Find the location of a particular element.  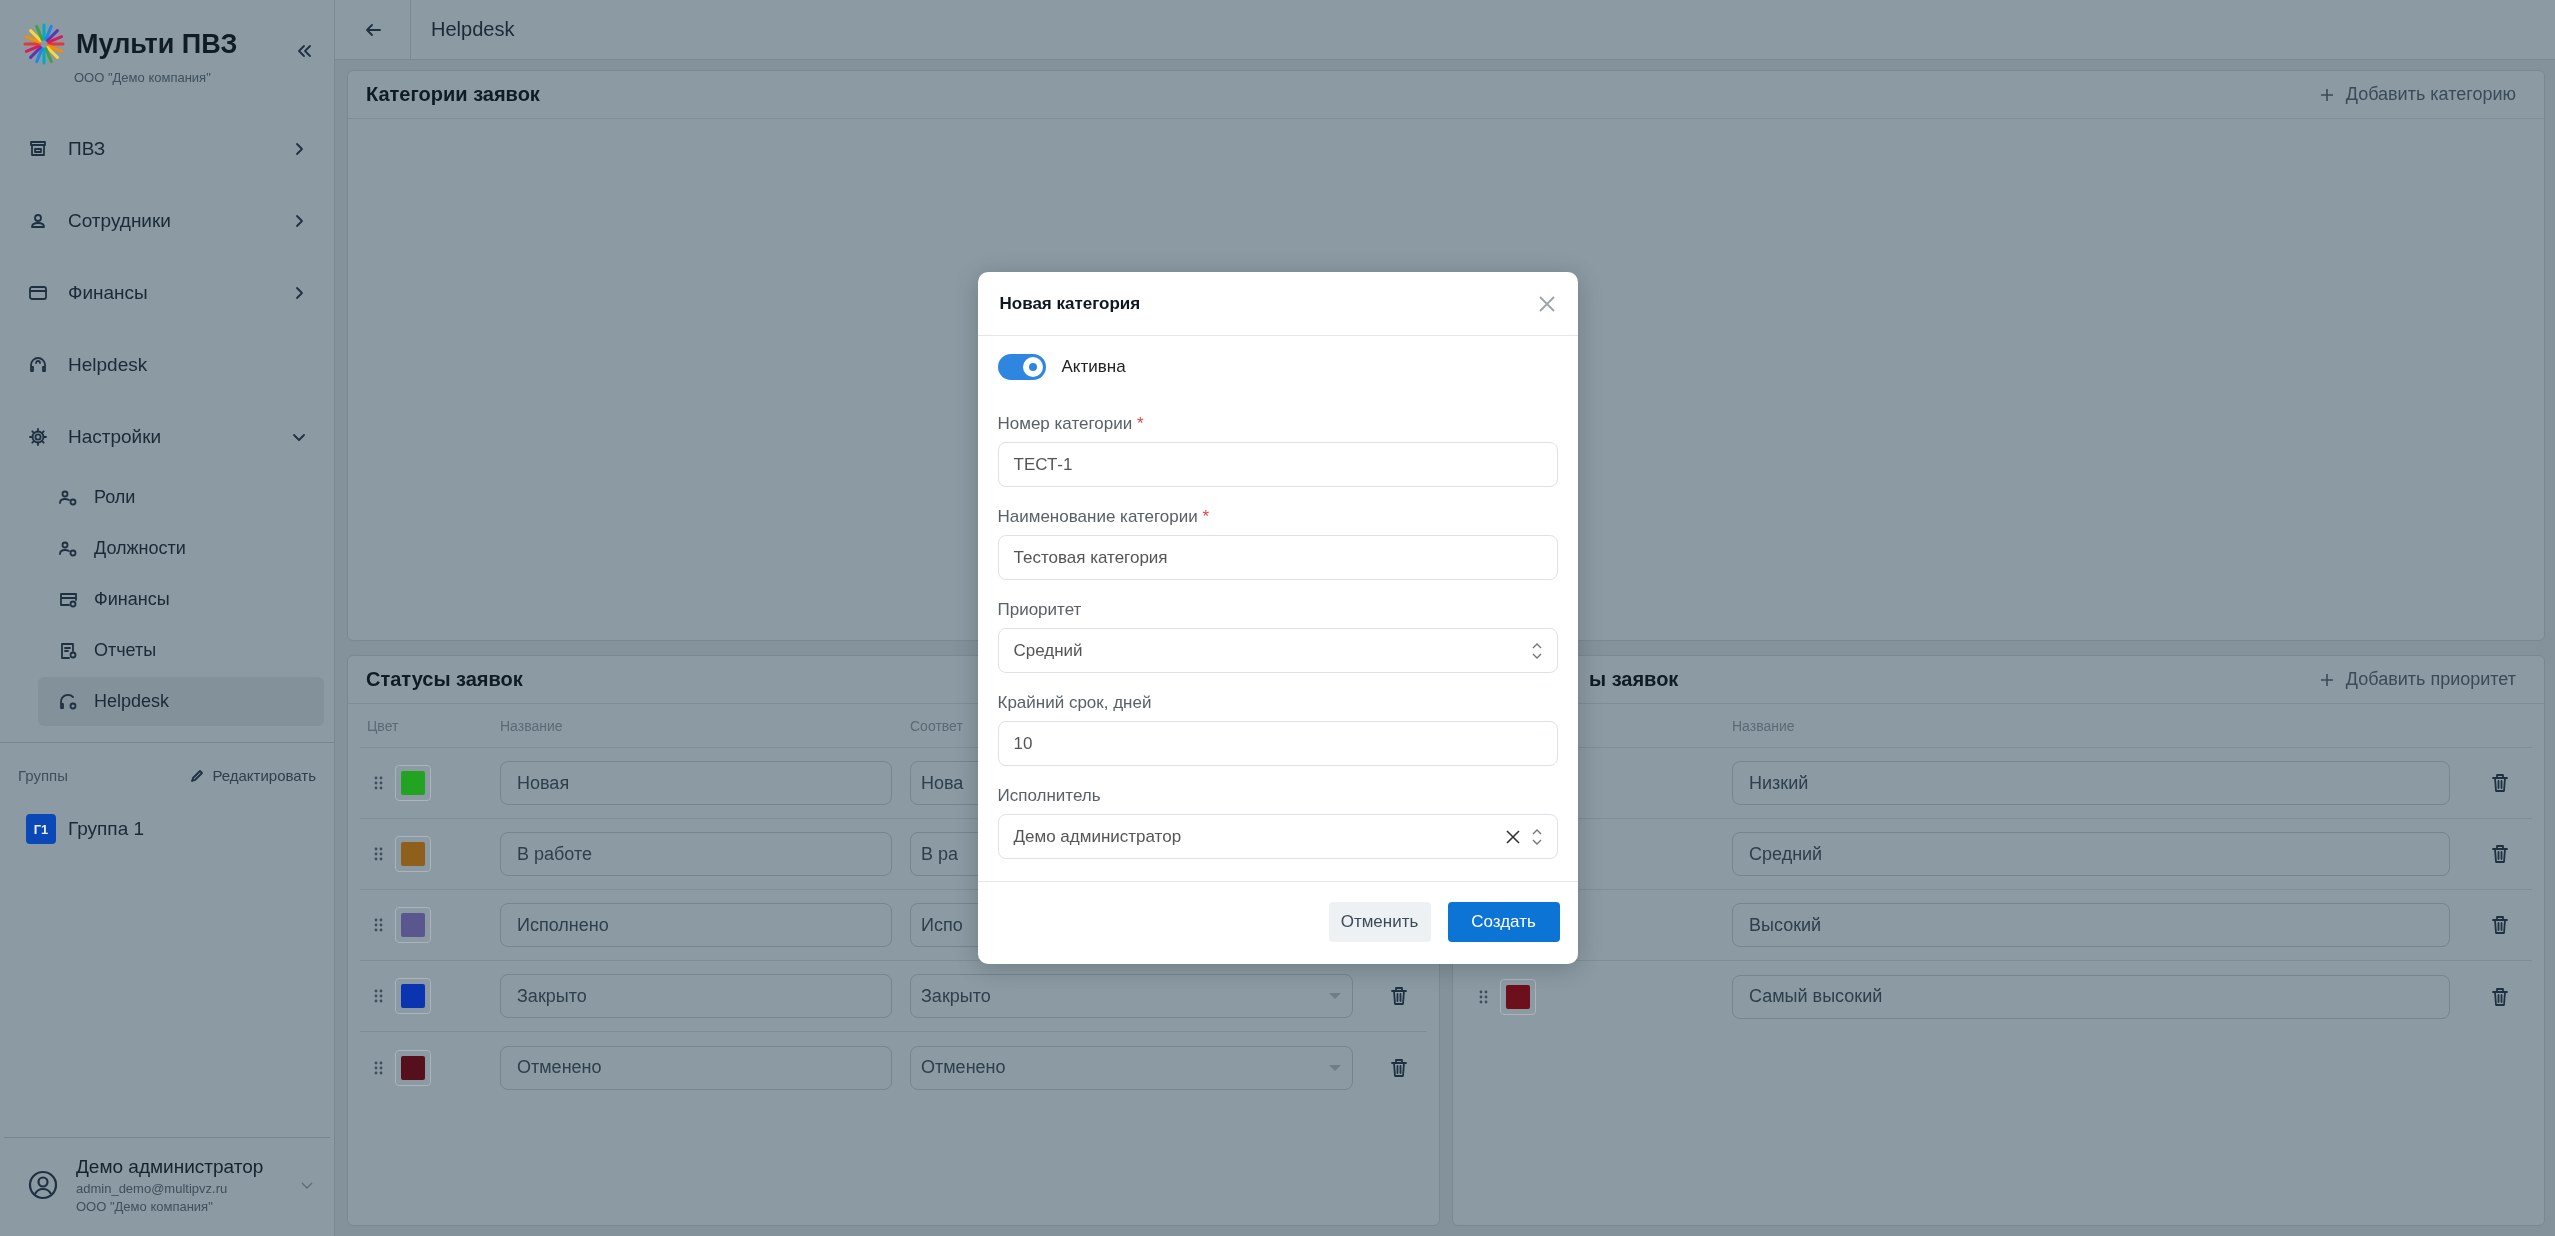

edit-link: Редактировать is located at coordinates (253, 775).